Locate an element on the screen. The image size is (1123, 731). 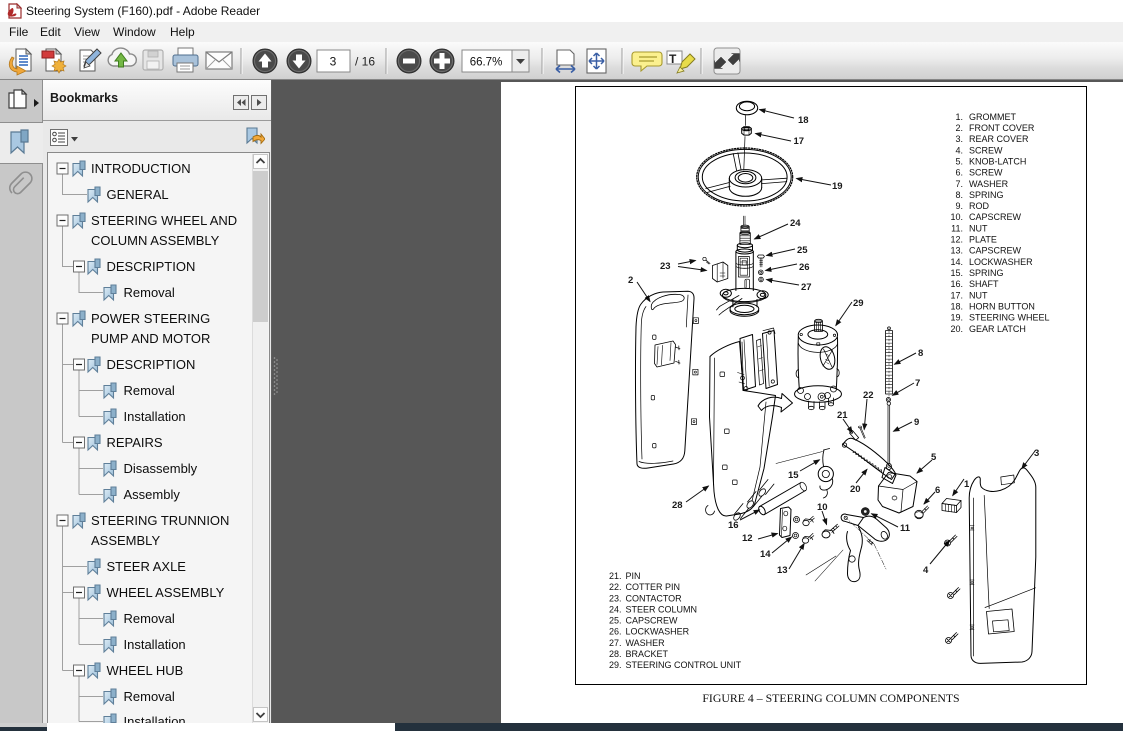
svg-text: STEERING CONTROL UNIT is located at coordinates (684, 665).